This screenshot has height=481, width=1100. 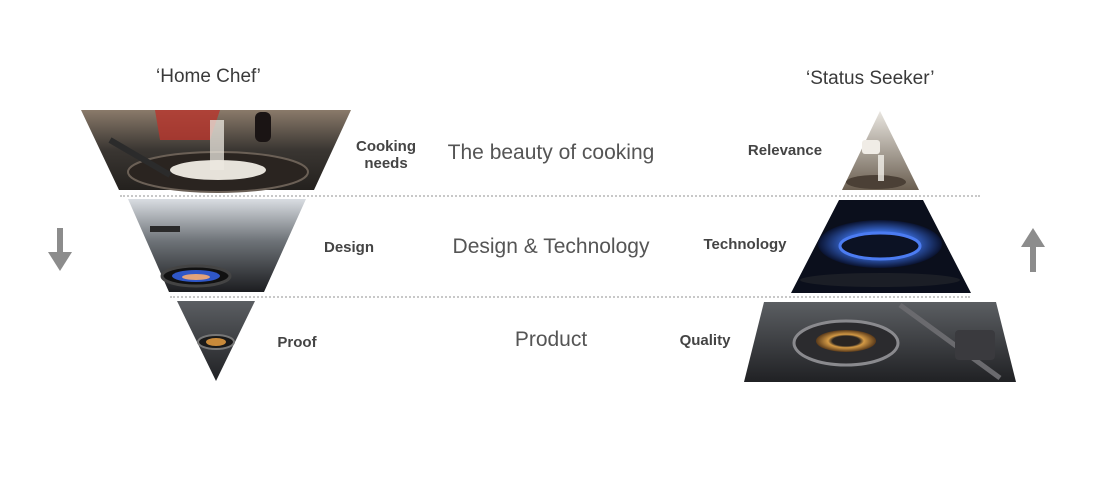 I want to click on right-label-quality: Quality, so click(x=705, y=340).